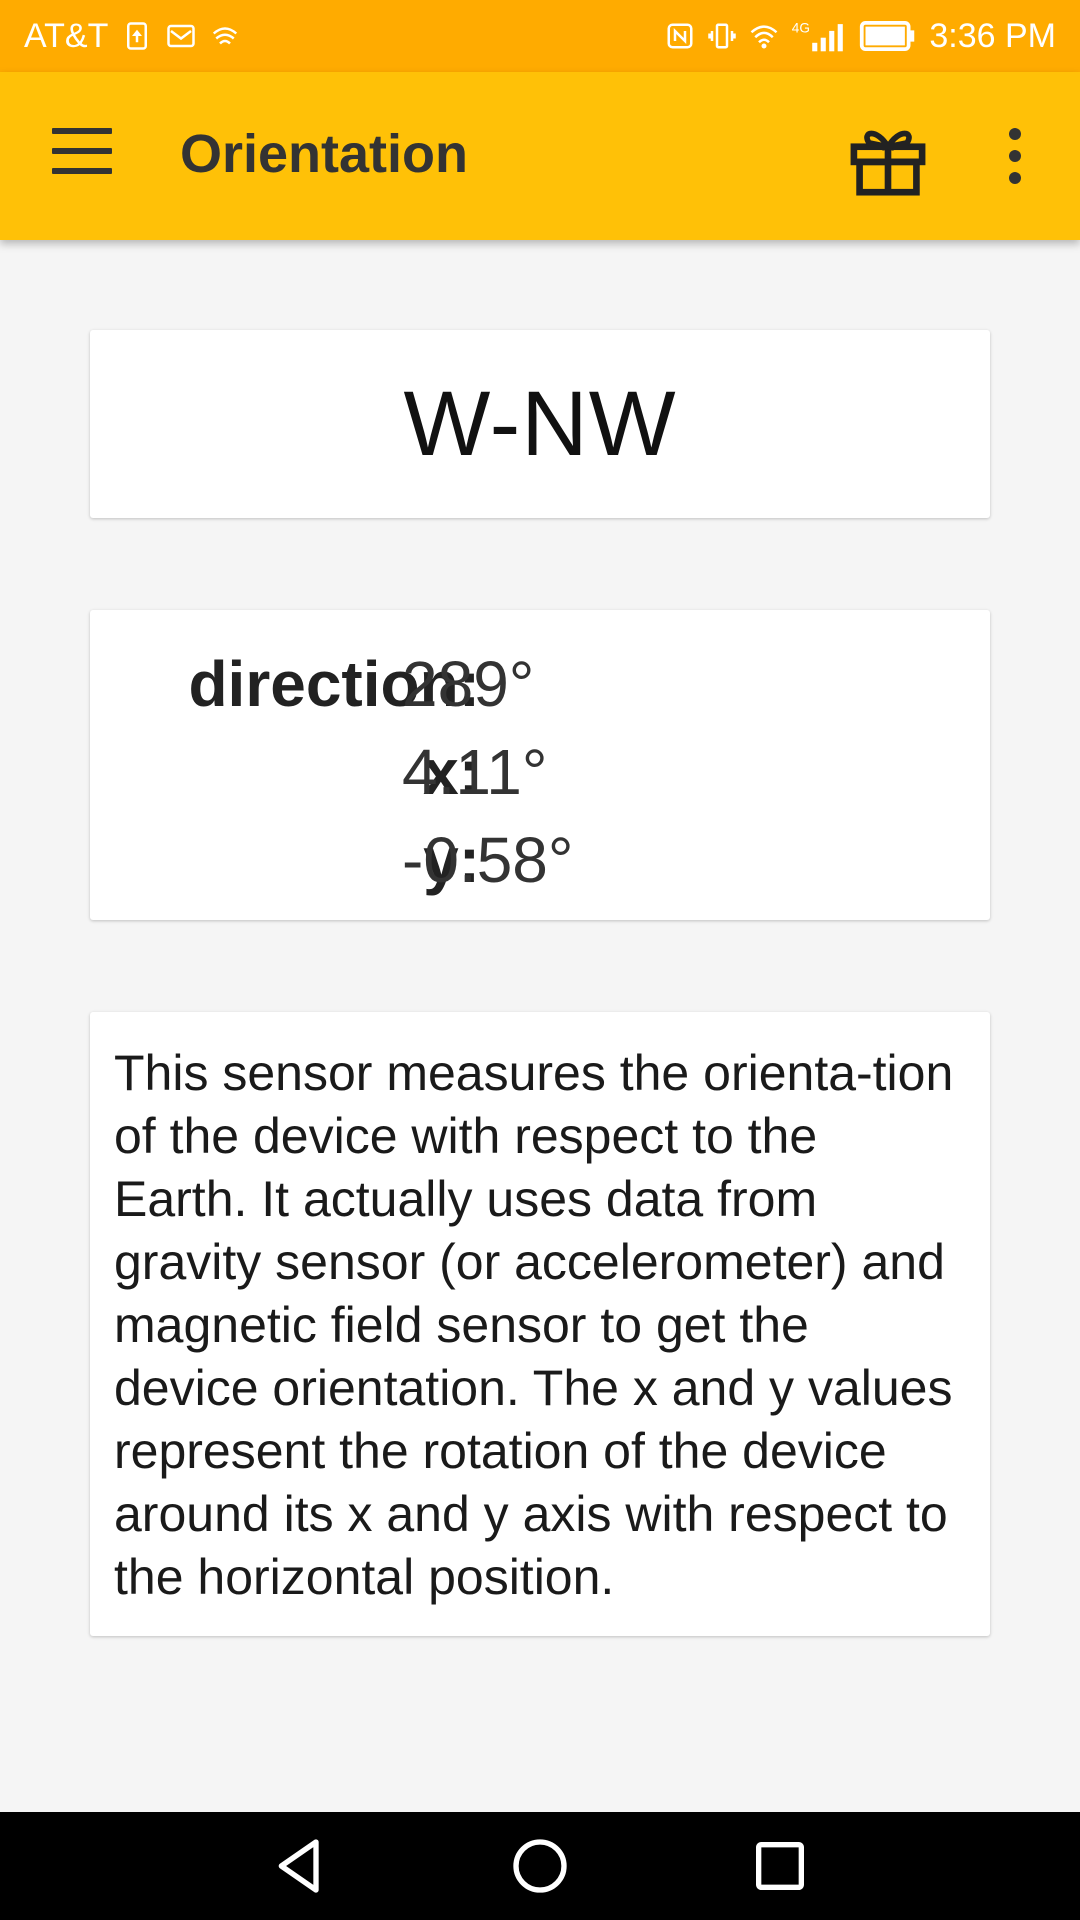  Describe the element at coordinates (780, 1866) in the screenshot. I see `recents-square-icon` at that location.